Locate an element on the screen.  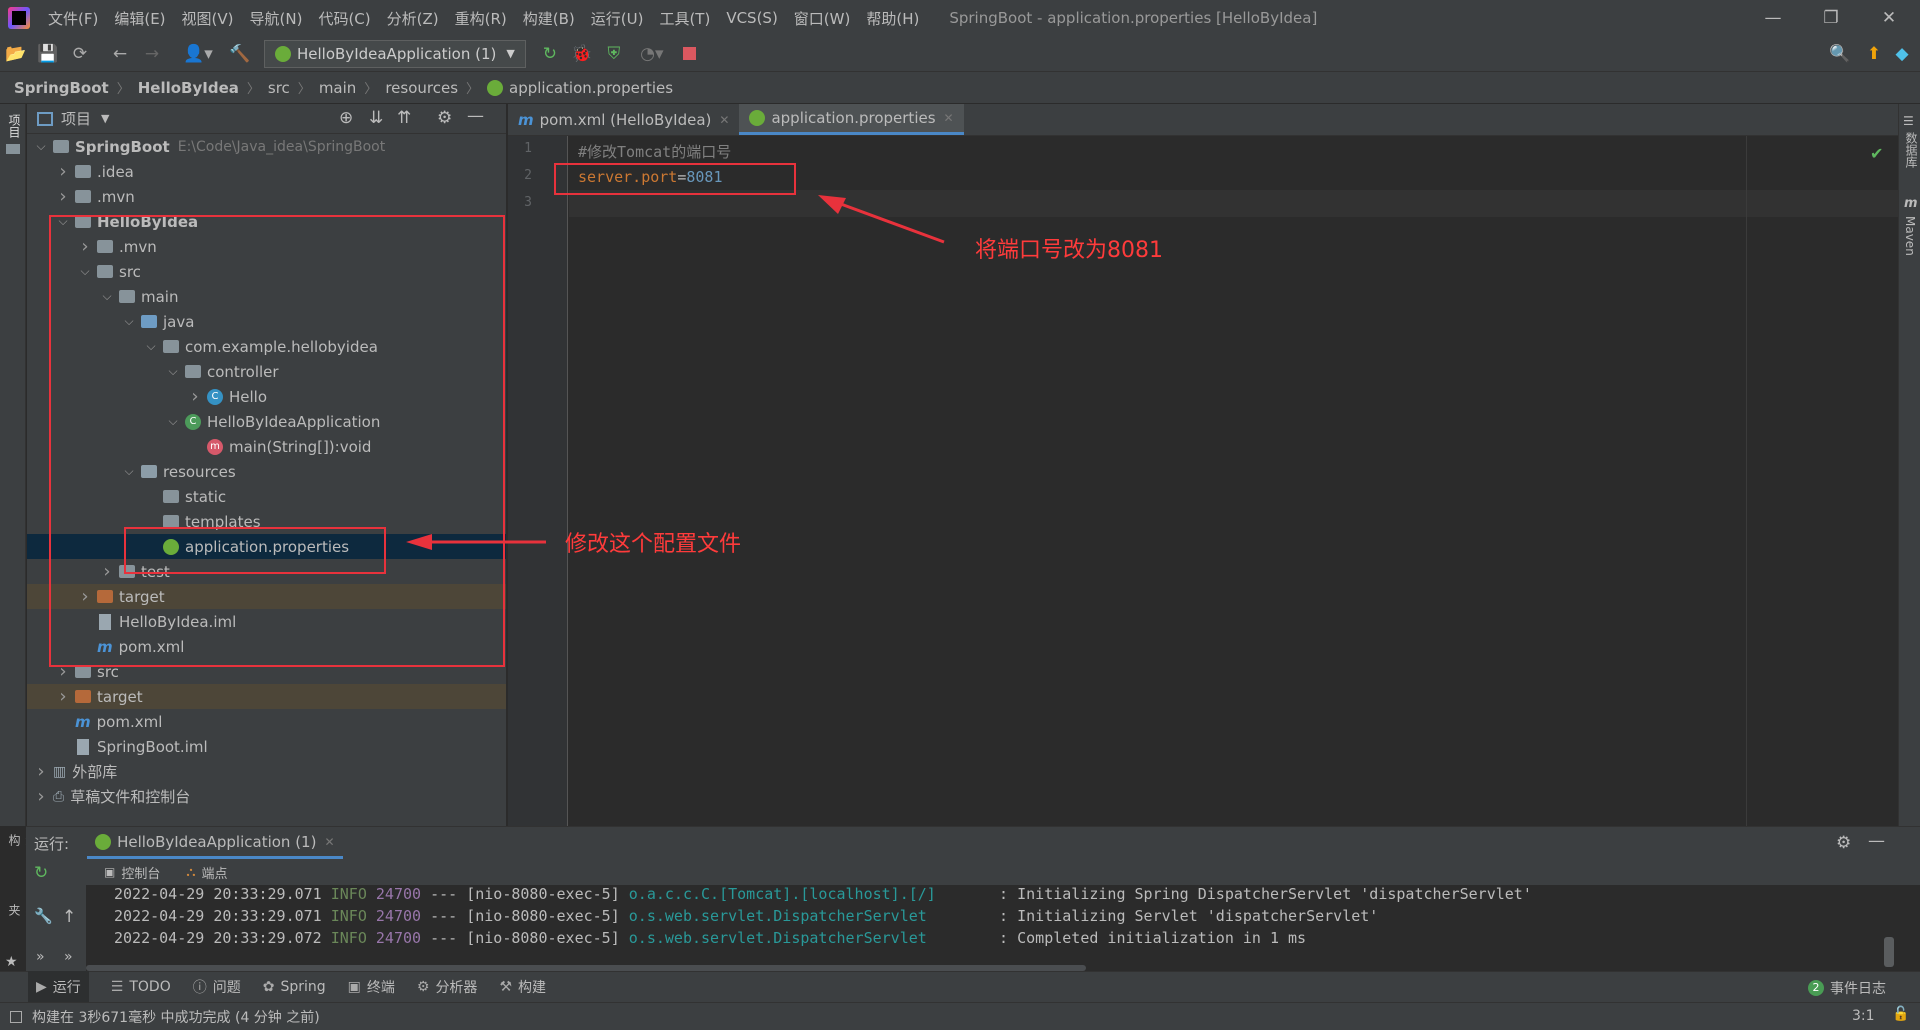
annotation-file-text: 修改这个配置文件 is located at coordinates (653, 544).